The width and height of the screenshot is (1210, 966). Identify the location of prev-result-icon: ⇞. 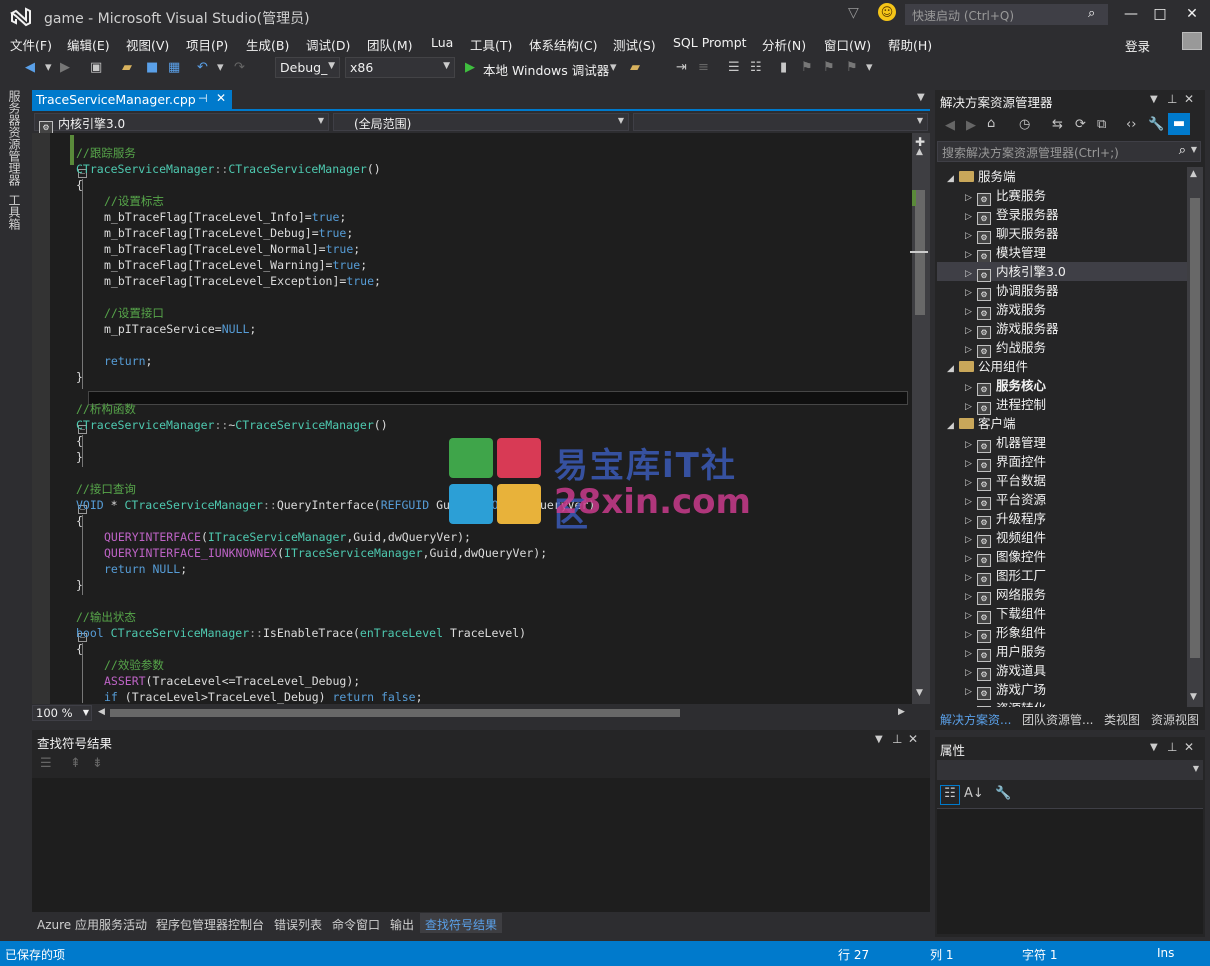
(75, 763).